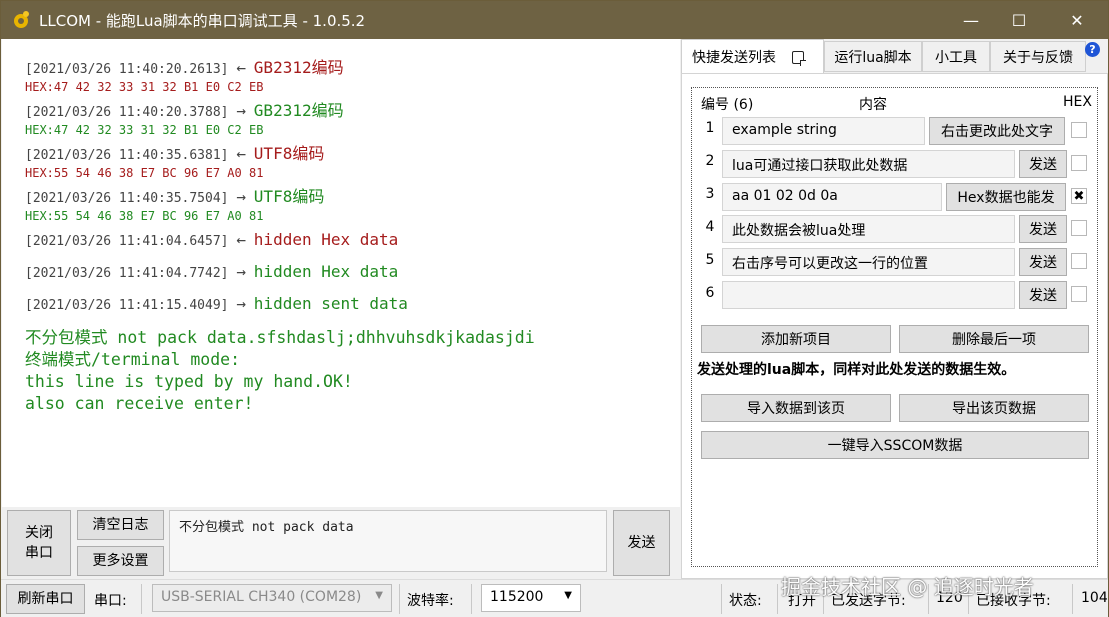 The image size is (1109, 617). Describe the element at coordinates (994, 408) in the screenshot. I see `export-page-button: 导出该页数据` at that location.